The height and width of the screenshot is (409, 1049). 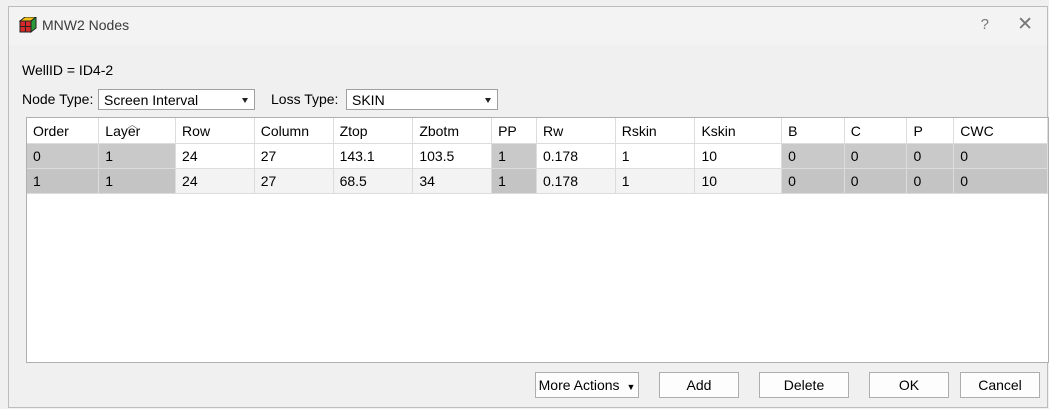 I want to click on loss-type-label: Loss Type:, so click(x=305, y=99).